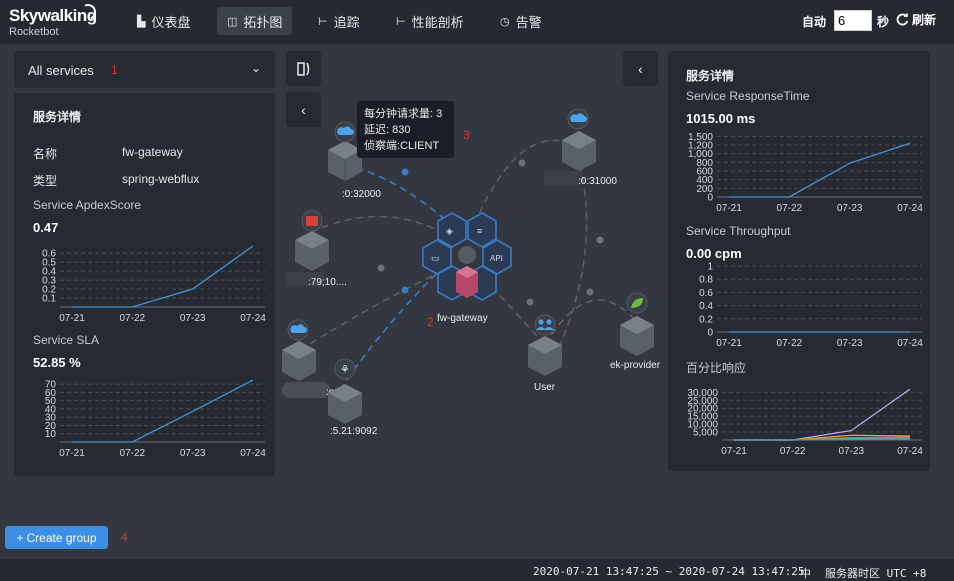 The width and height of the screenshot is (954, 581). What do you see at coordinates (700, 137) in the screenshot?
I see `y-tick-label: 1,500` at bounding box center [700, 137].